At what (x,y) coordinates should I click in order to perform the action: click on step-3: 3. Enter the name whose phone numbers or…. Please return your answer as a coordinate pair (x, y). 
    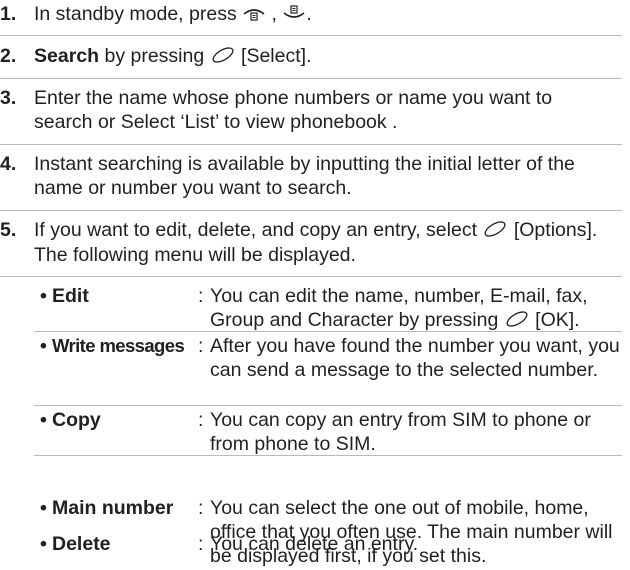
    Looking at the image, I should click on (311, 111).